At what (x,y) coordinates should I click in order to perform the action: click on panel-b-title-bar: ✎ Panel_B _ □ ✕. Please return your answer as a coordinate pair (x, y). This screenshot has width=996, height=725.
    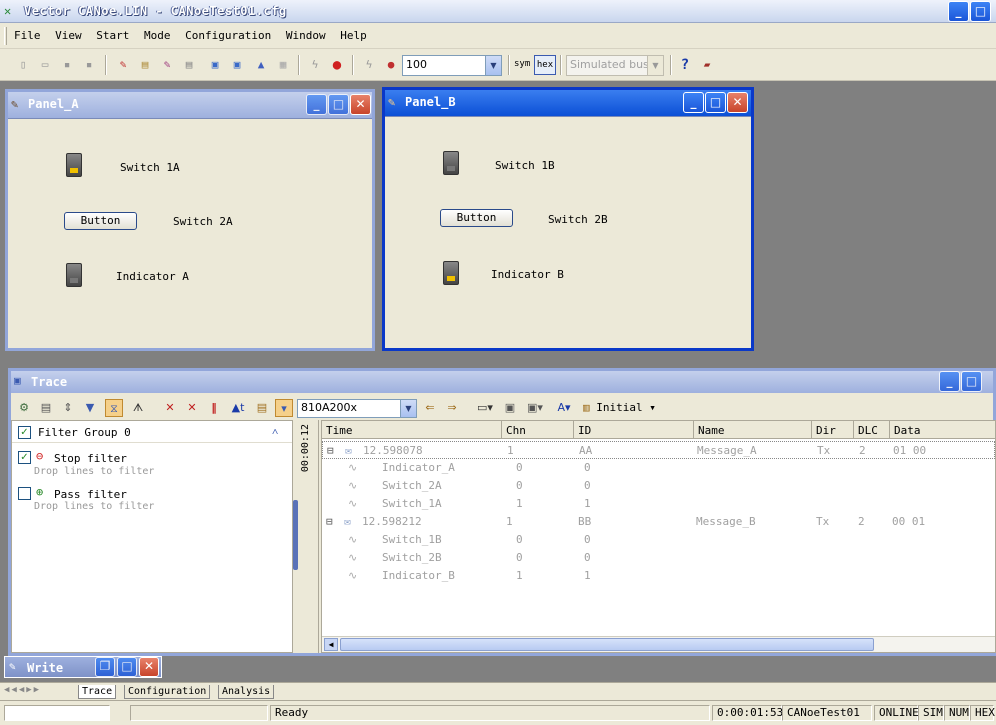
    Looking at the image, I should click on (568, 103).